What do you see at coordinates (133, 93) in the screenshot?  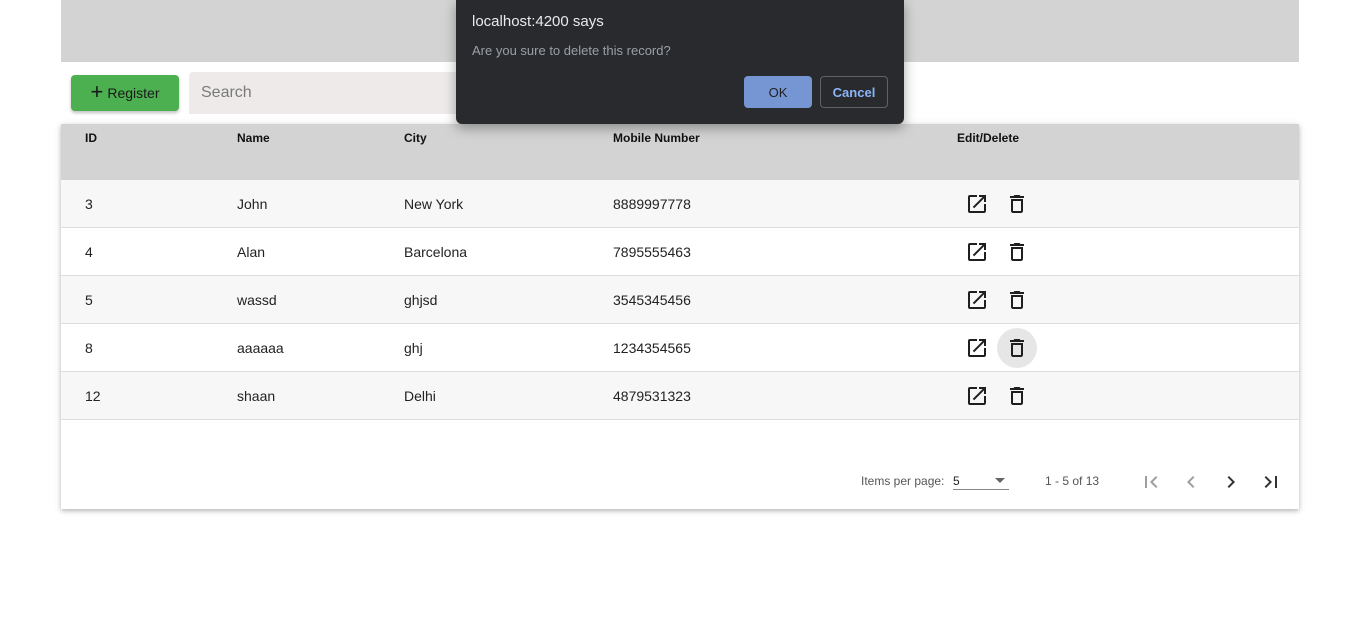 I see `register-label: Register` at bounding box center [133, 93].